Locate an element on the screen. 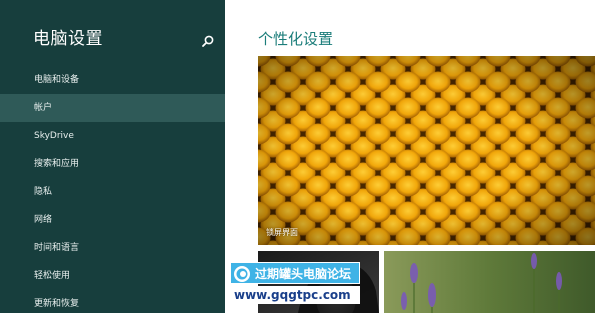  sidebar-item-privacy: 隐私 is located at coordinates (112, 192).